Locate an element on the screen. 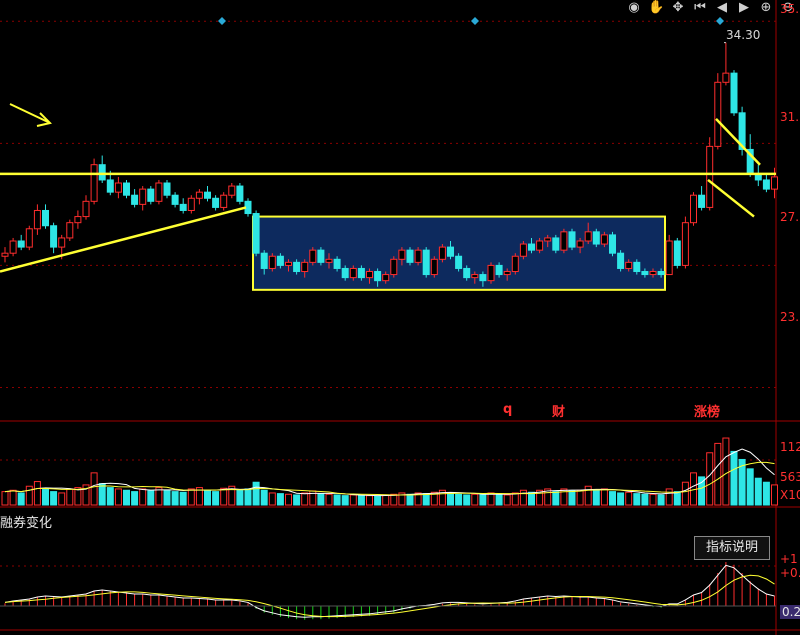 The height and width of the screenshot is (635, 800). zoom-in-icon: ⊕ is located at coordinates (766, 8).